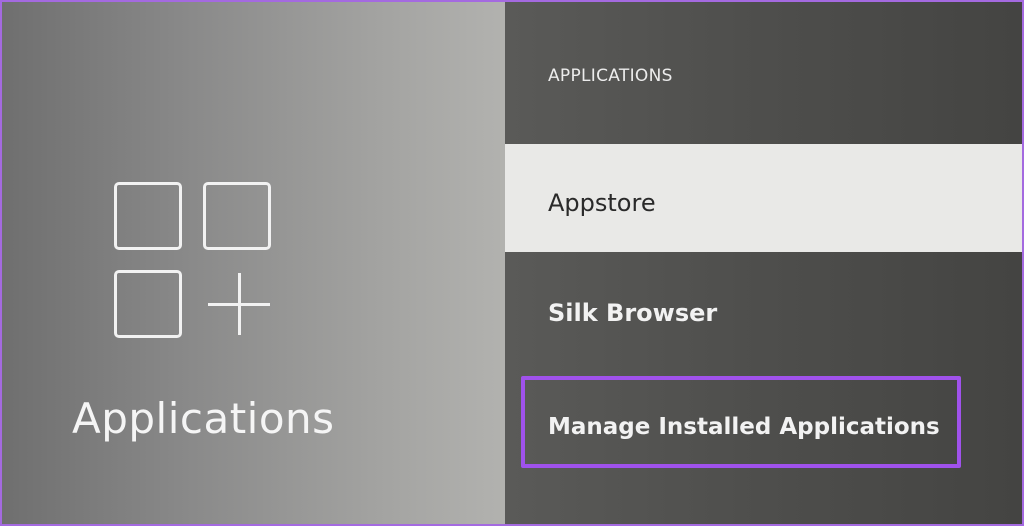 Image resolution: width=1024 pixels, height=526 pixels. I want to click on grid-square-top-left, so click(148, 216).